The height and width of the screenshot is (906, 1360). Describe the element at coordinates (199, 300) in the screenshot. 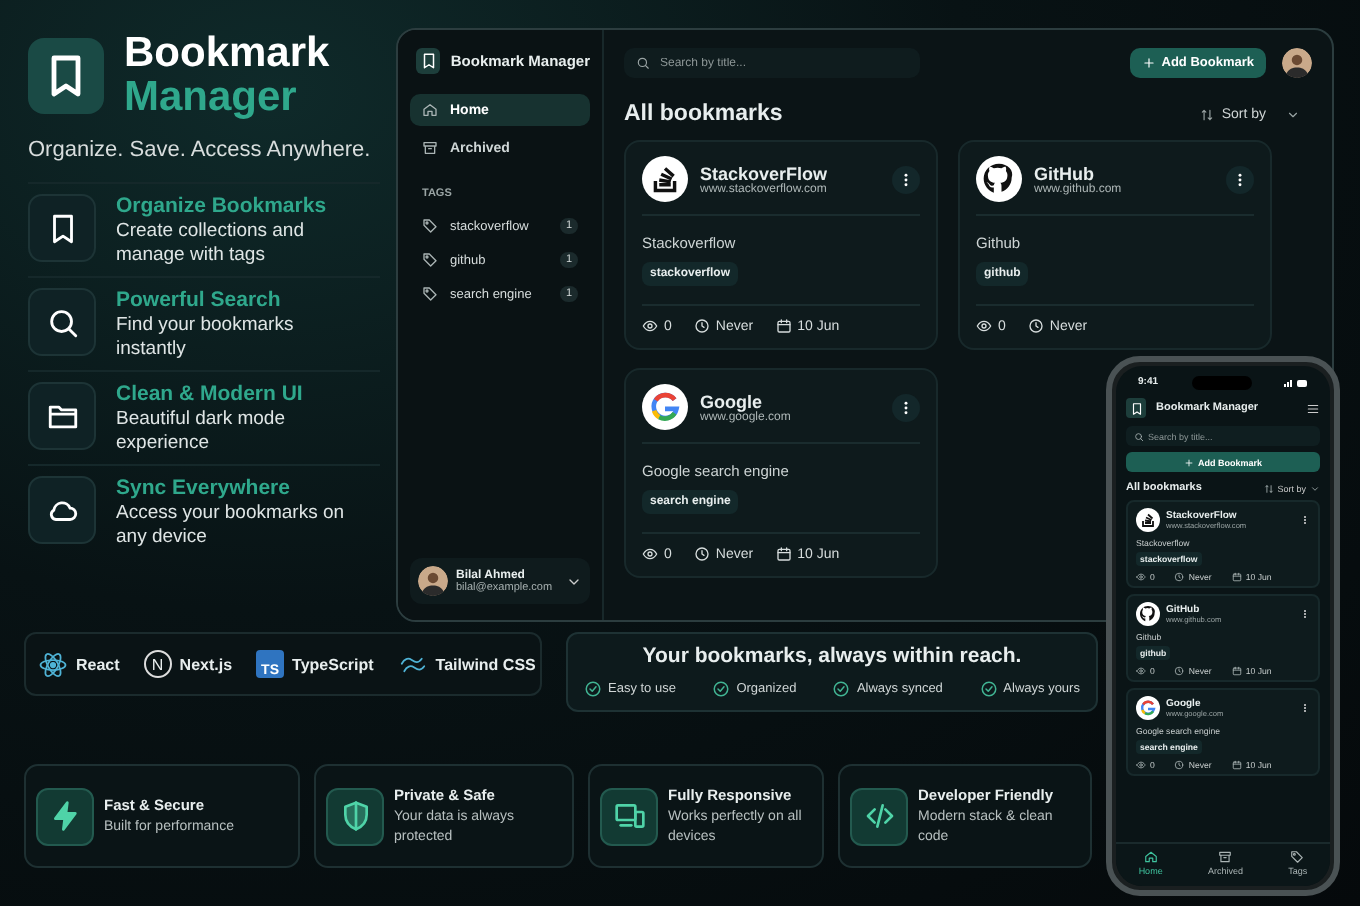

I see `feature-title: Powerful Search` at that location.